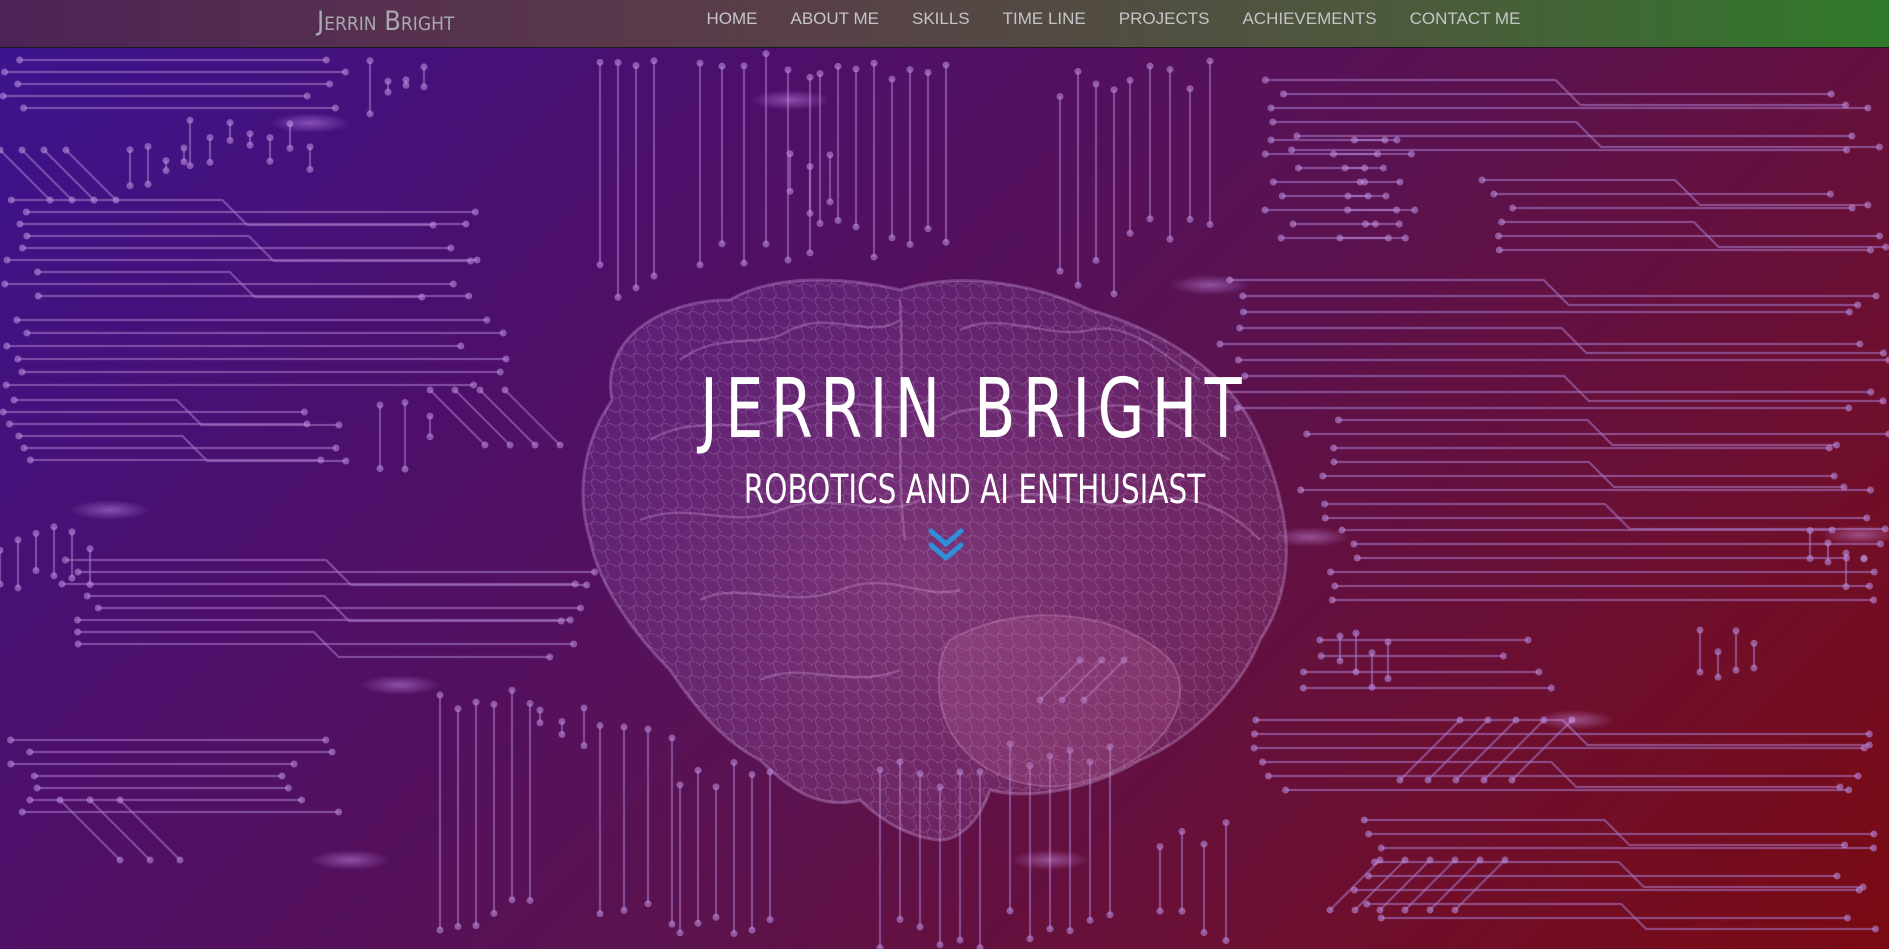 This screenshot has width=1889, height=949. I want to click on hero-title: JERRIN BRIGHT, so click(974, 409).